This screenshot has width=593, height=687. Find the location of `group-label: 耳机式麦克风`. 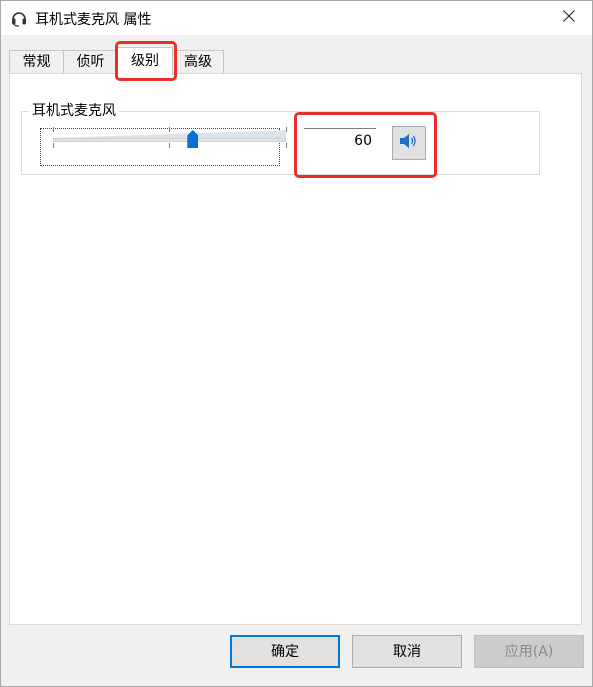

group-label: 耳机式麦克风 is located at coordinates (74, 111).